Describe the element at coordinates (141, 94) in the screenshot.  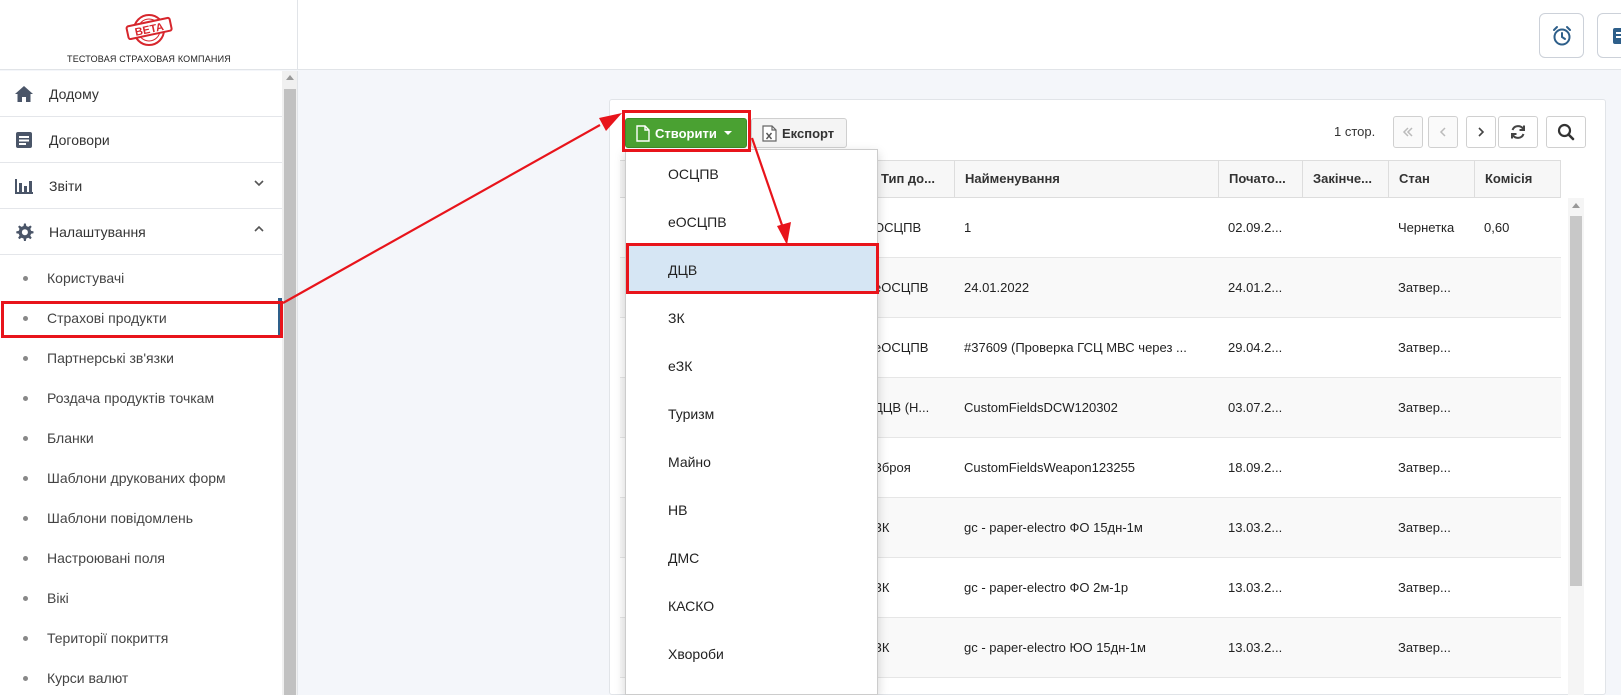
I see `sidebar-item-home: Додому` at that location.